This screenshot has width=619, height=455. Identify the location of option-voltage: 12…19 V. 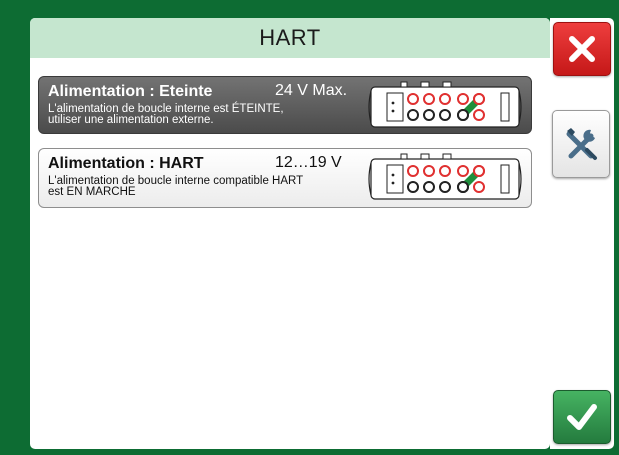
(308, 162).